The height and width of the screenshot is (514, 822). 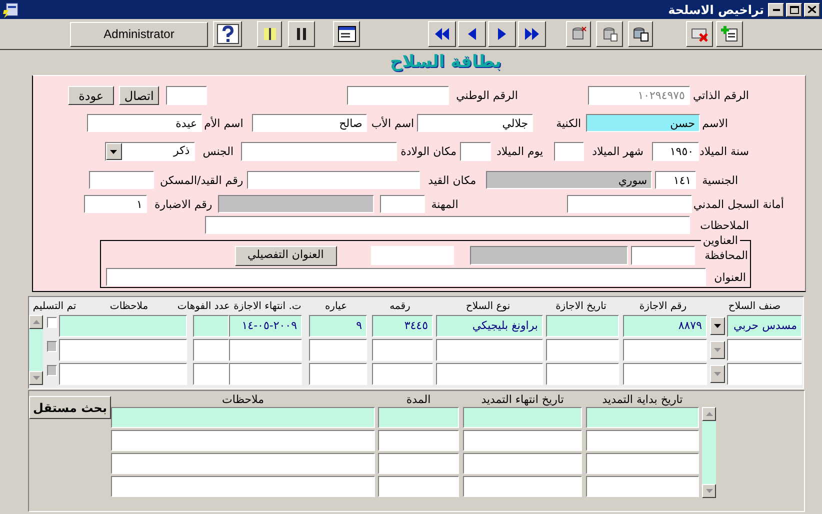 I want to click on help-icon, so click(x=227, y=34).